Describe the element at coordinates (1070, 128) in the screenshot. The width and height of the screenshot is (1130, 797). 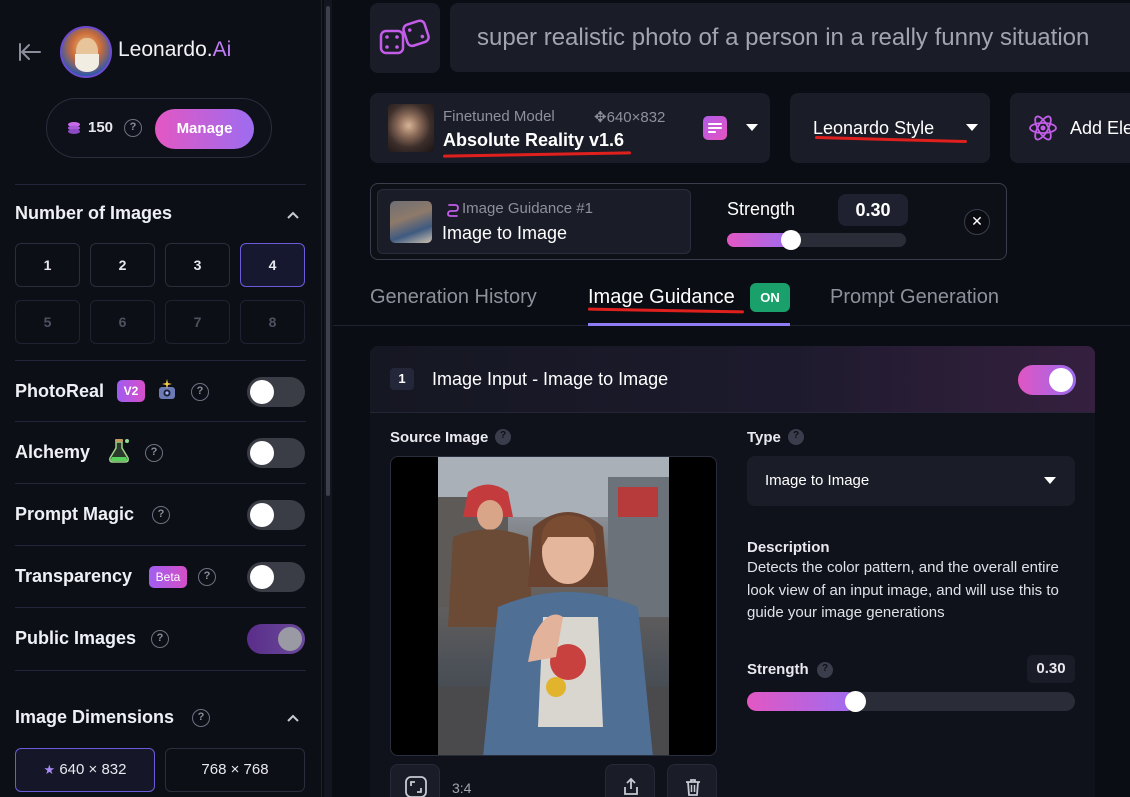
I see `add-elements-button: Add Elements` at that location.